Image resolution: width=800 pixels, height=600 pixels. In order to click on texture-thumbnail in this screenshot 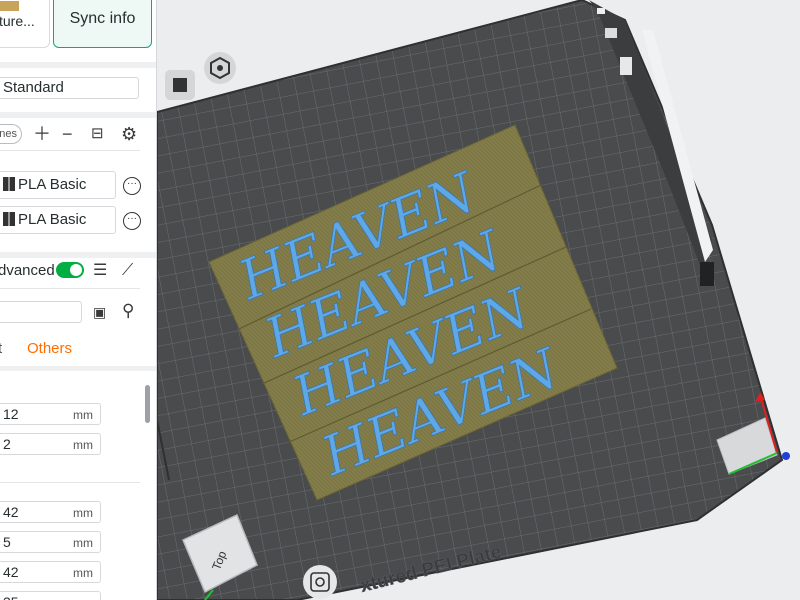, I will do `click(9, 6)`.